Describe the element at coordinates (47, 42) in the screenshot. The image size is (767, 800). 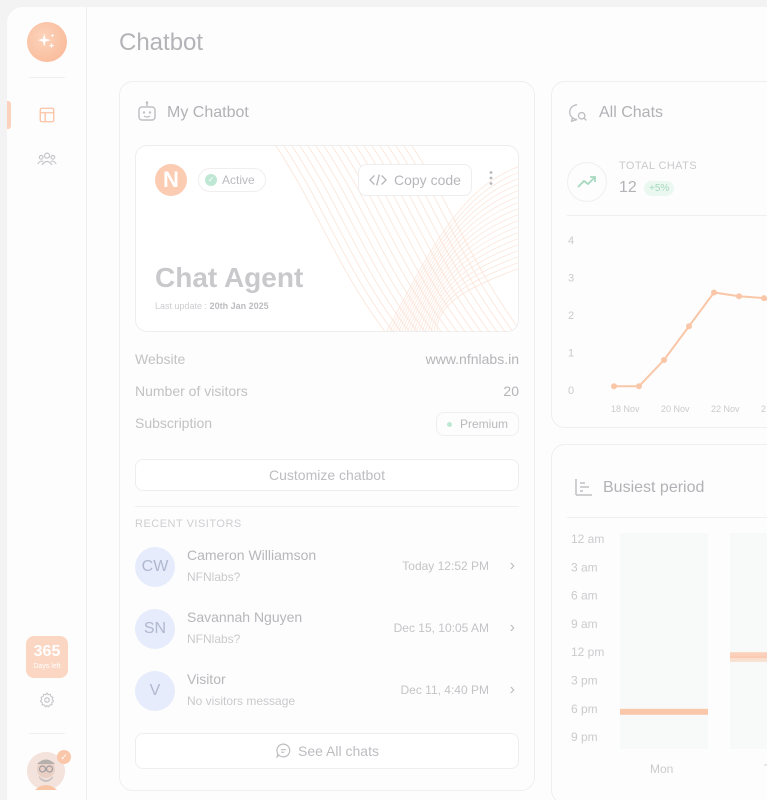
I see `app-logo` at that location.